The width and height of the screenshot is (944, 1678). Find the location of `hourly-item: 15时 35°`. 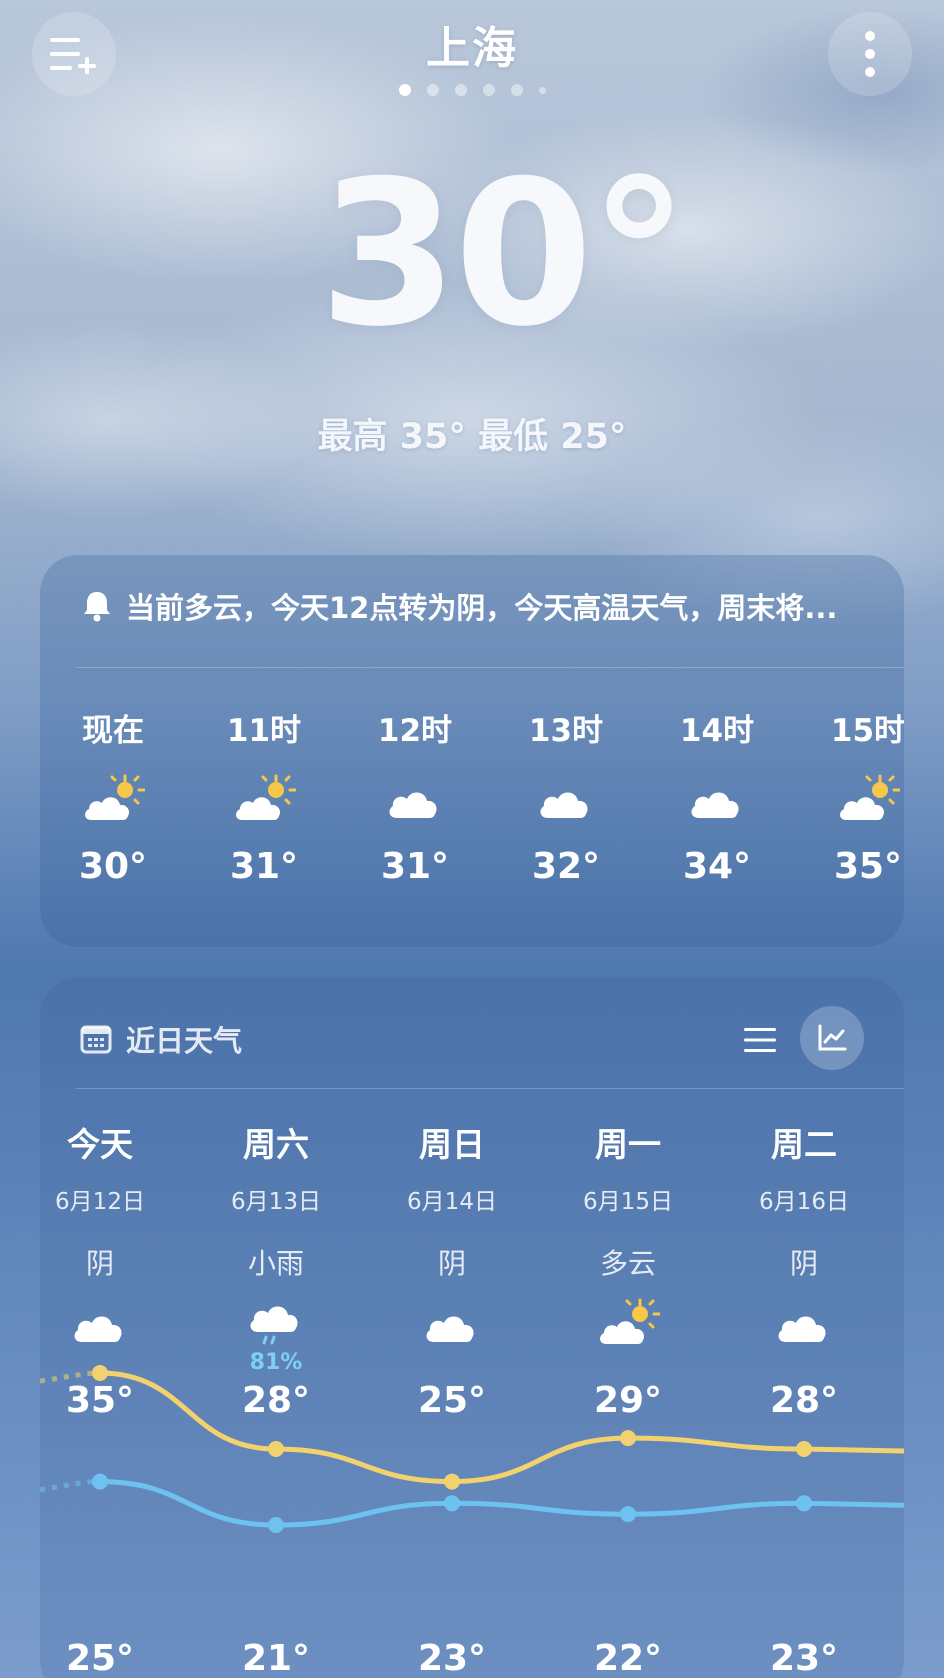

hourly-item: 15时 35° is located at coordinates (853, 796).